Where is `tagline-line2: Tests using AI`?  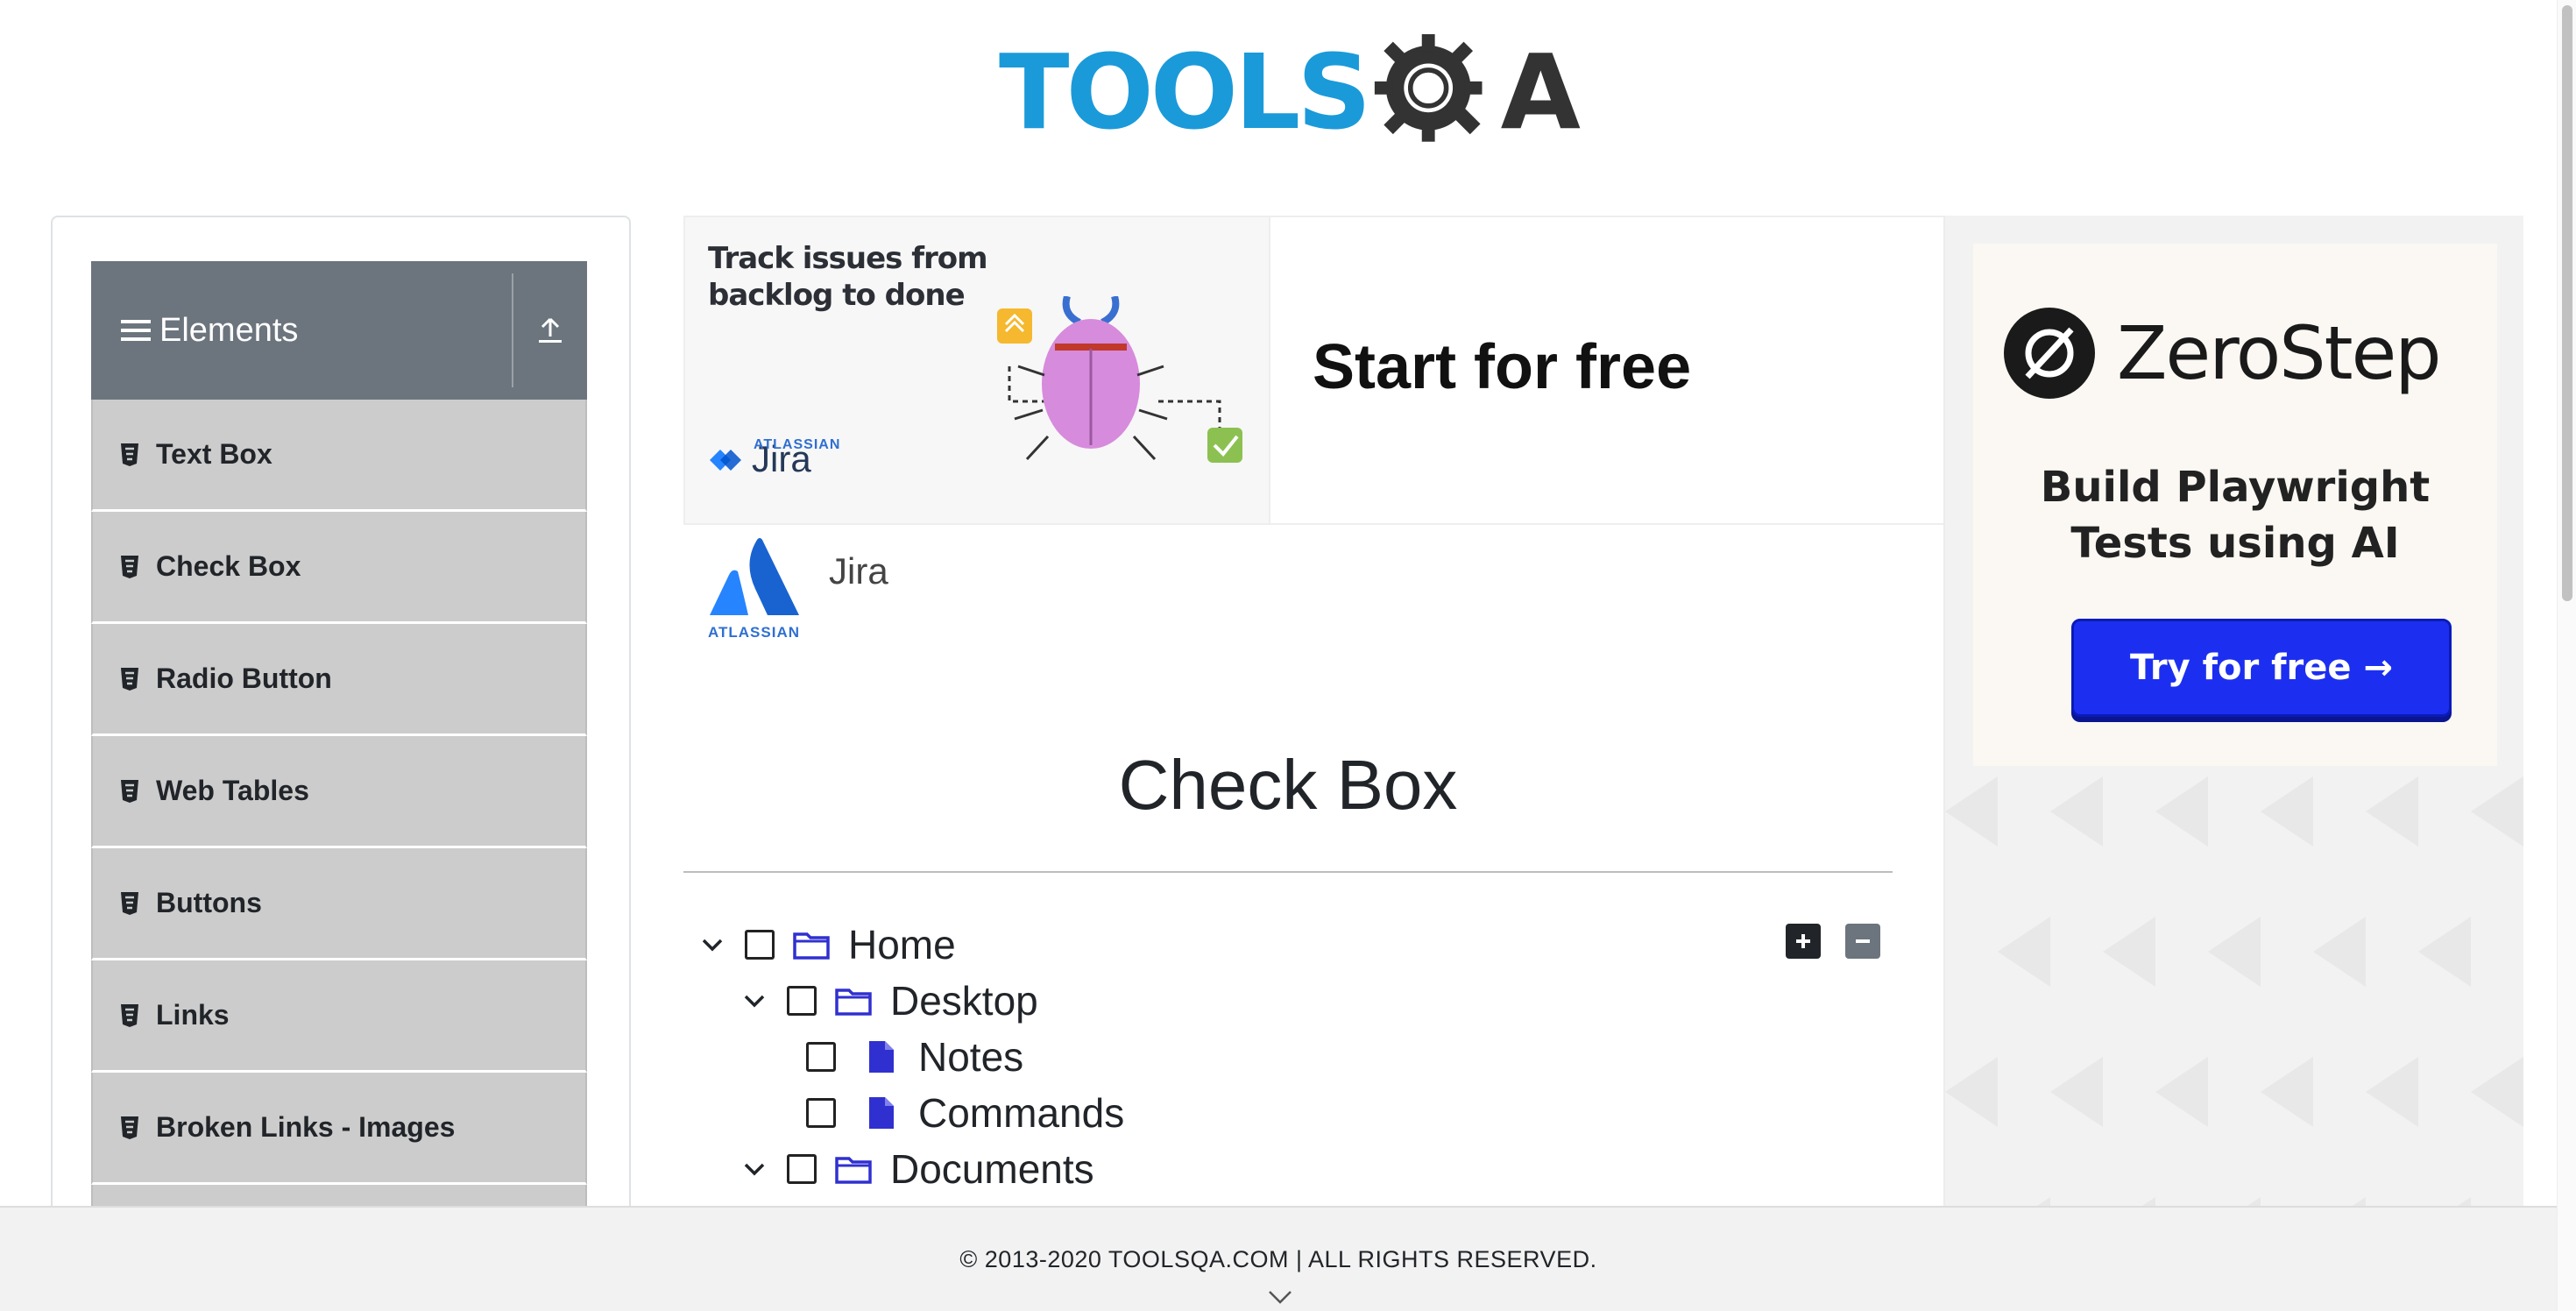
tagline-line2: Tests using AI is located at coordinates (2235, 544).